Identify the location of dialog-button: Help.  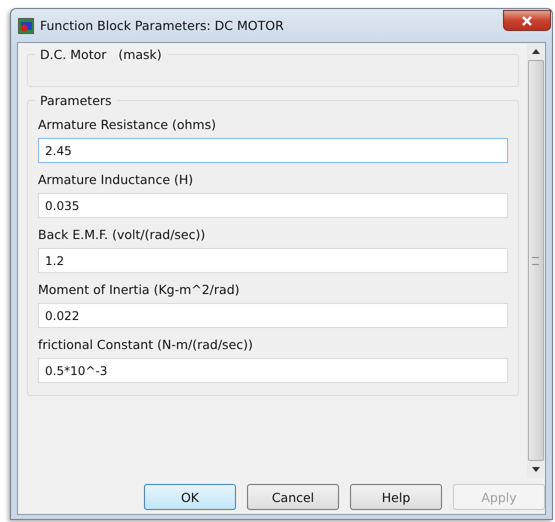
(396, 497).